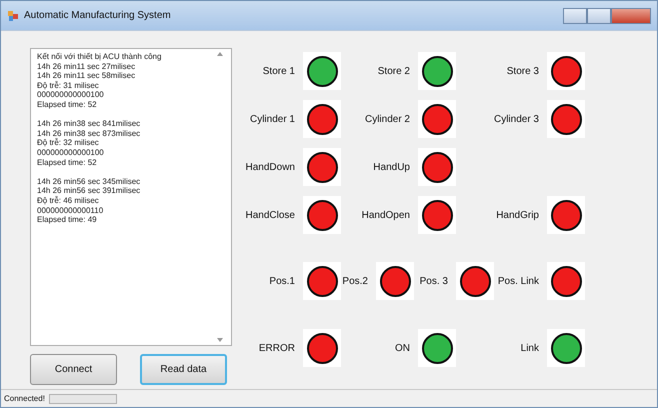 The height and width of the screenshot is (408, 658). Describe the element at coordinates (68, 143) in the screenshot. I see `log-line: Độ trễ: 32 milisec` at that location.